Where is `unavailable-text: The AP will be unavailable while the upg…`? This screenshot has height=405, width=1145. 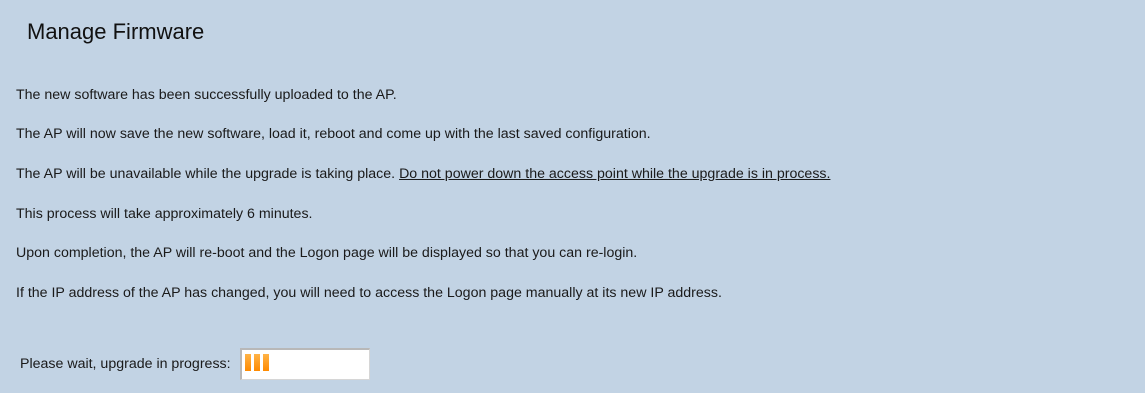
unavailable-text: The AP will be unavailable while the upg… is located at coordinates (206, 174).